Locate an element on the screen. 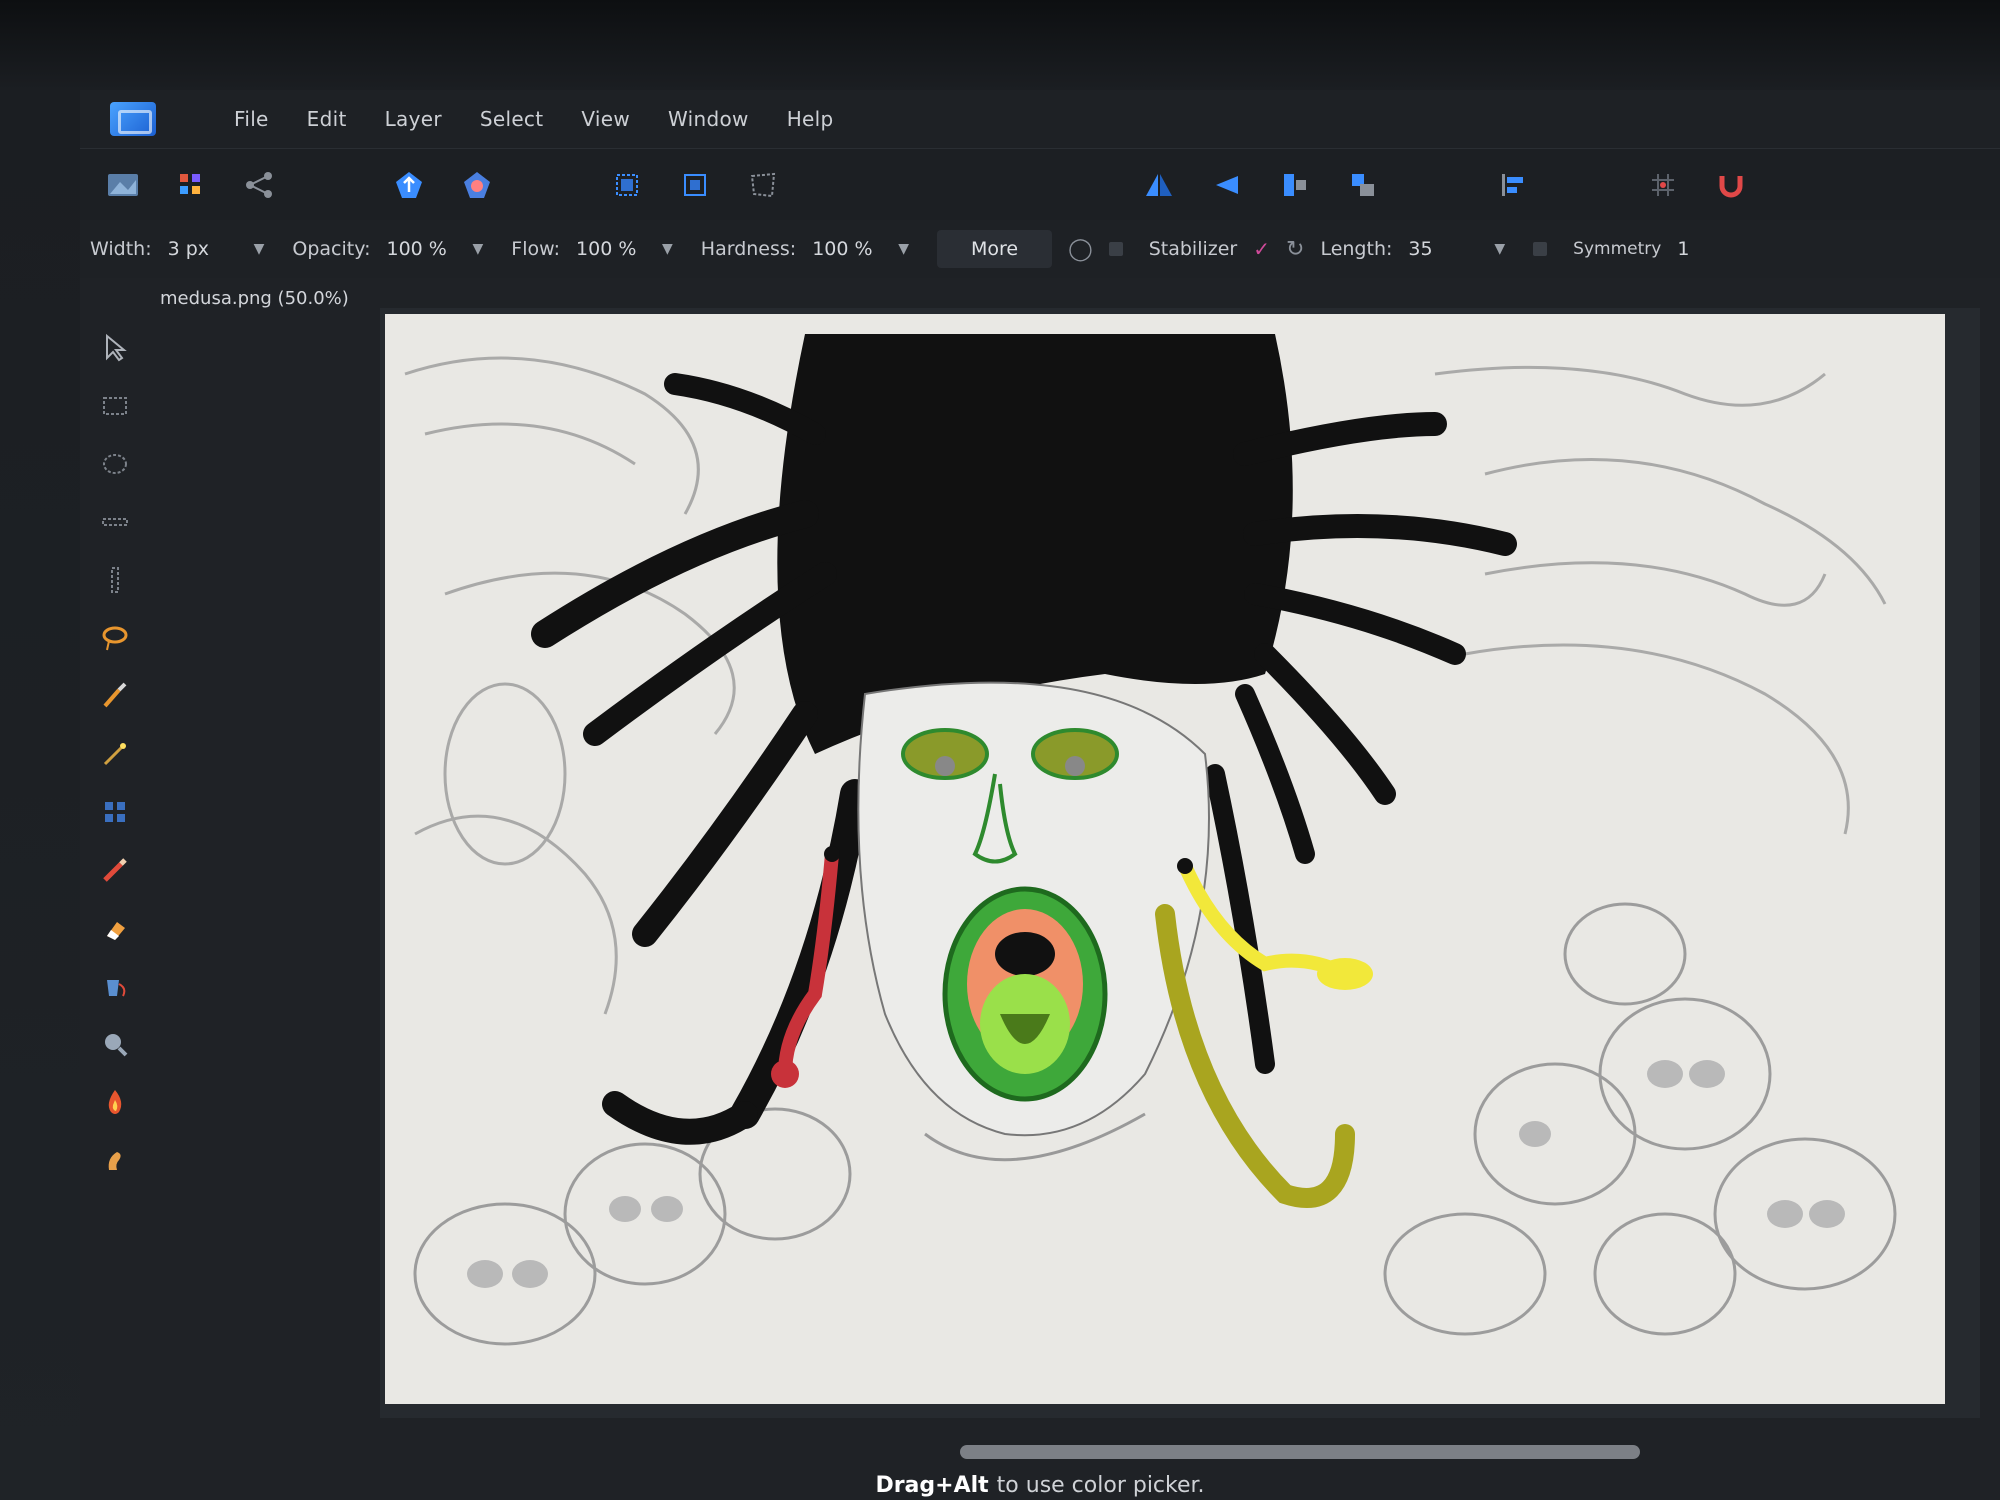  zoom-tool is located at coordinates (115, 1044).